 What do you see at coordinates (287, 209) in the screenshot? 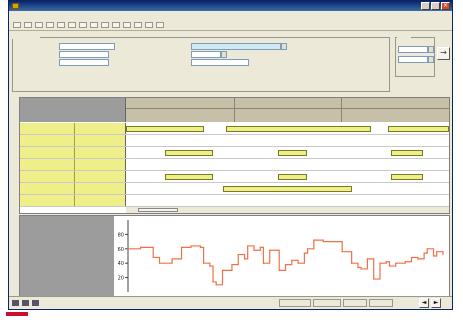
I see `horizontal-scrollbar` at bounding box center [287, 209].